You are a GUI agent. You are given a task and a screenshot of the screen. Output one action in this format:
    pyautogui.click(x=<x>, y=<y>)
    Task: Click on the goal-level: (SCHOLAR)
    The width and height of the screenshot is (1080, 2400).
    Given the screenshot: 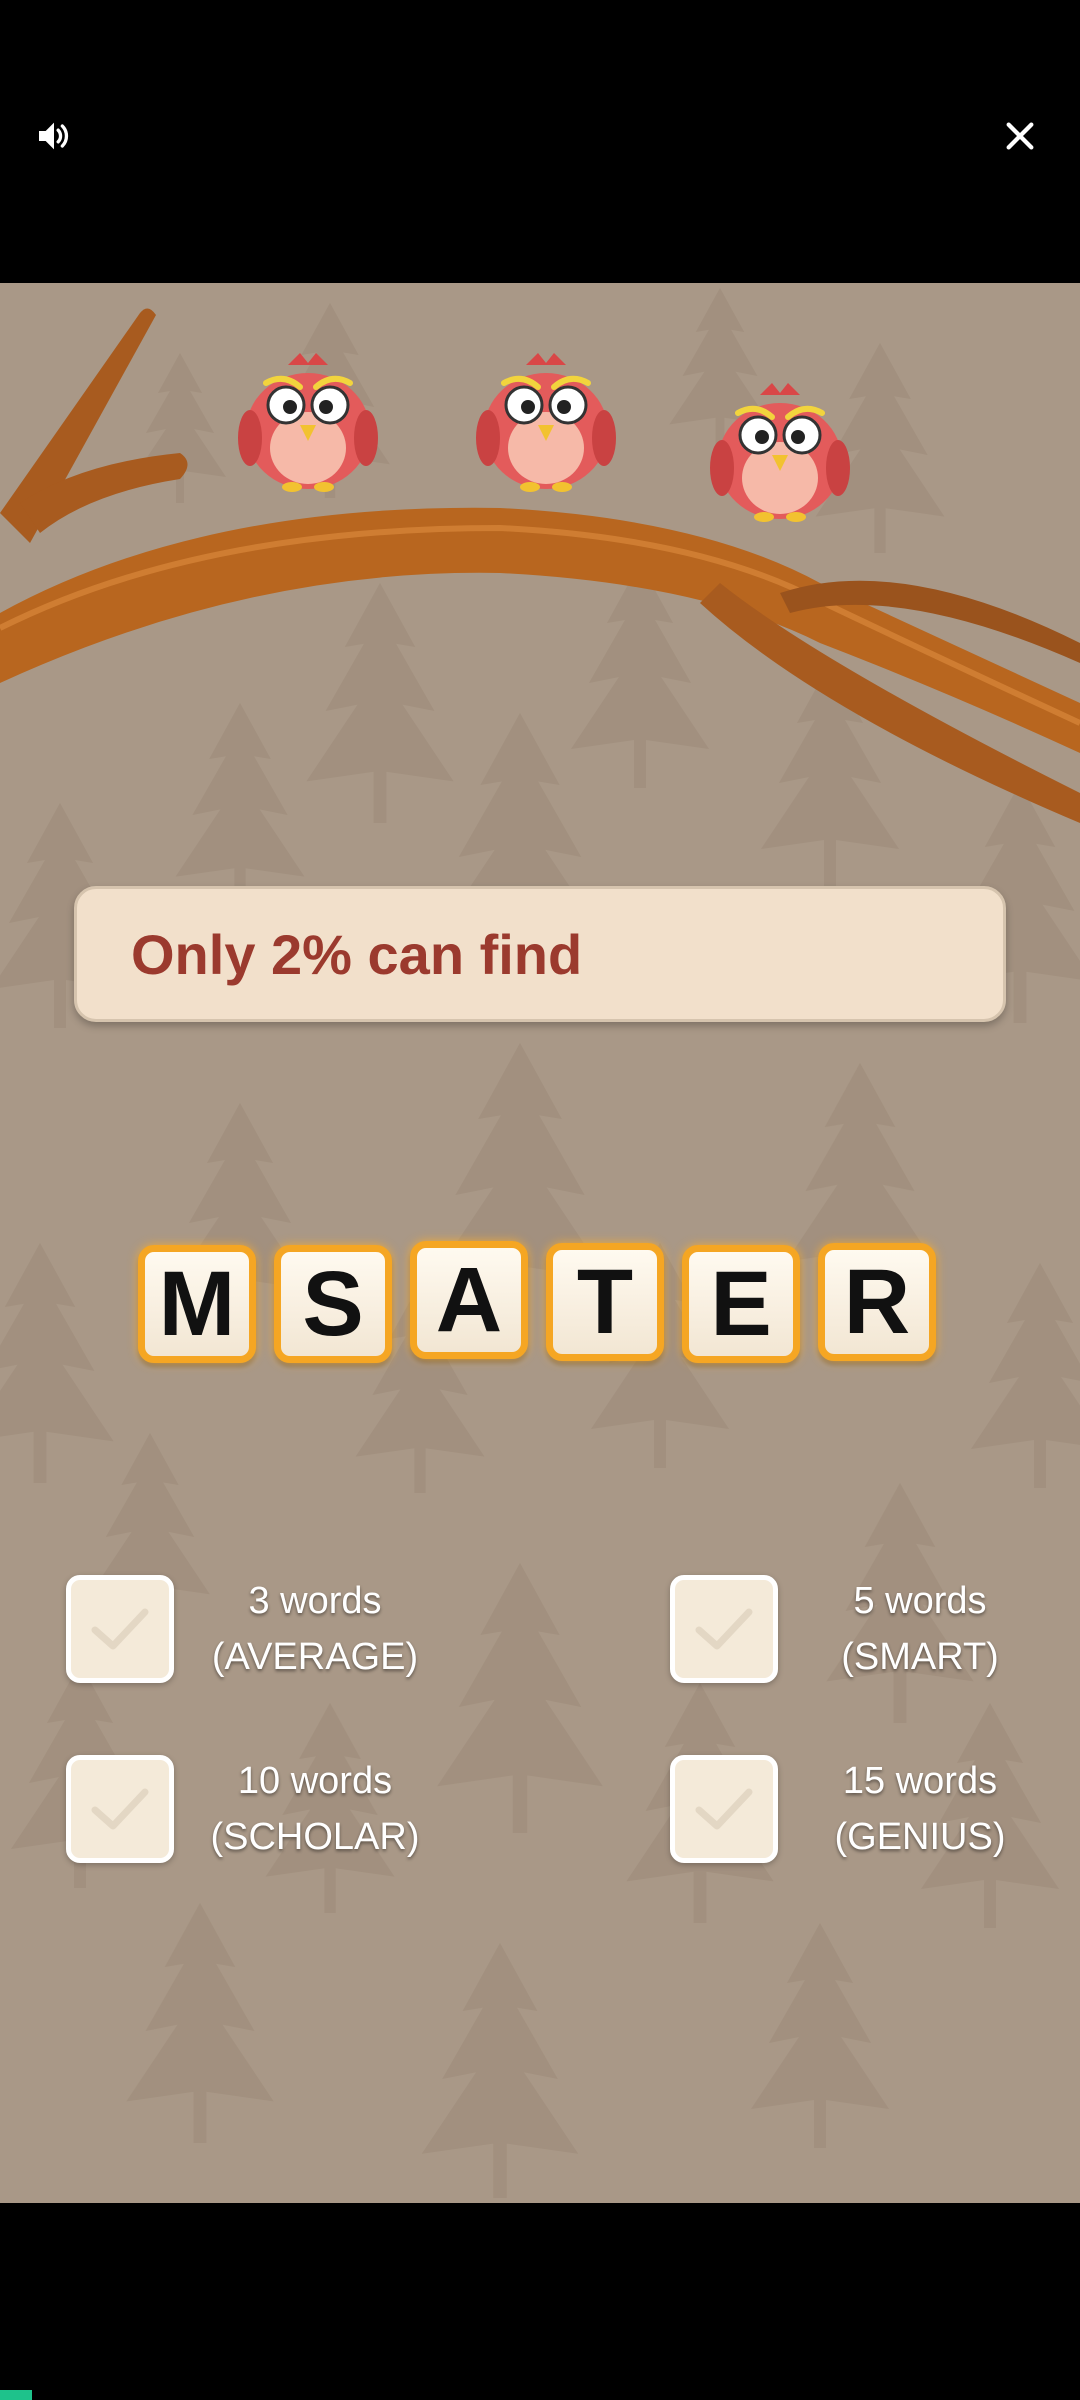 What is the action you would take?
    pyautogui.click(x=315, y=1837)
    